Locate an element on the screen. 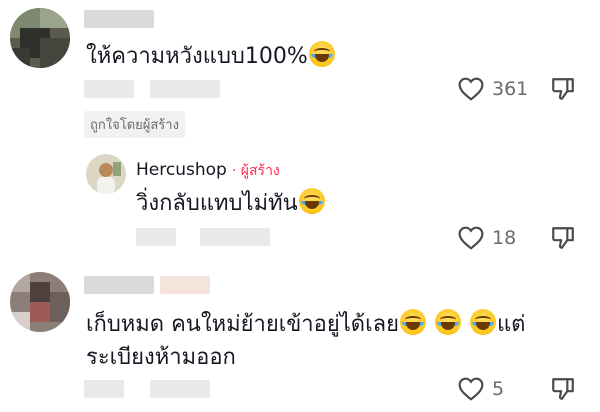 The height and width of the screenshot is (412, 600). creator-avatar-image is located at coordinates (106, 174).